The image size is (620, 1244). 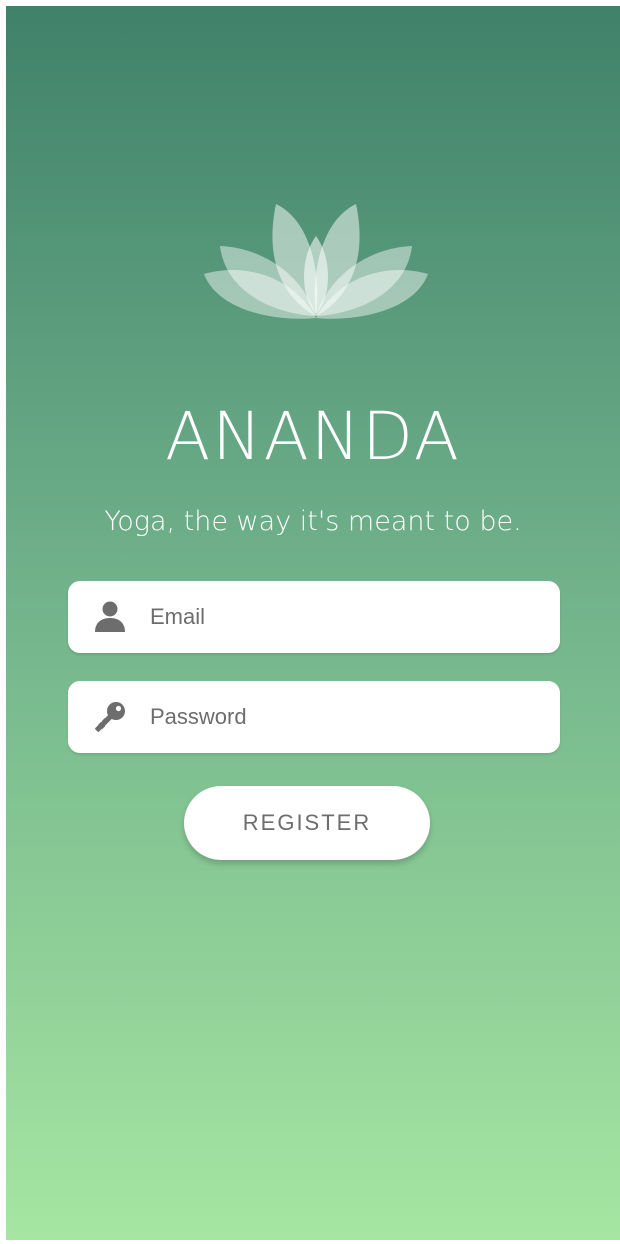 I want to click on app-title: ANANDA, so click(x=313, y=436).